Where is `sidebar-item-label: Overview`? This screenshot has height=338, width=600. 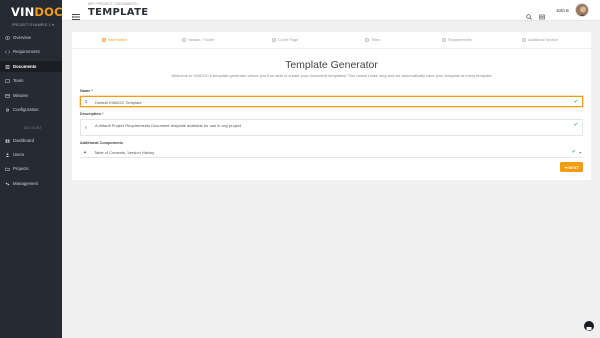 sidebar-item-label: Overview is located at coordinates (22, 37).